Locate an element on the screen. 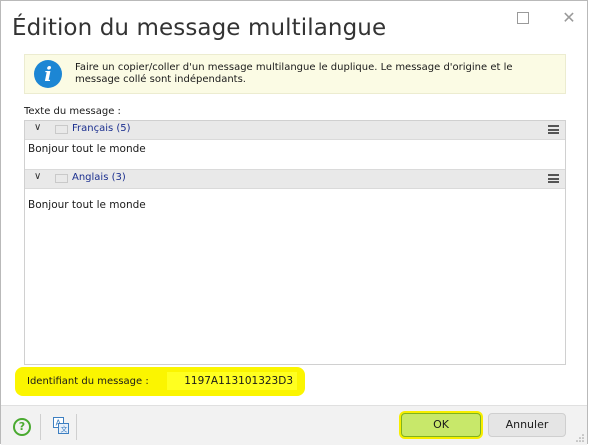 The height and width of the screenshot is (445, 589). translate-icon: A 文 is located at coordinates (61, 425).